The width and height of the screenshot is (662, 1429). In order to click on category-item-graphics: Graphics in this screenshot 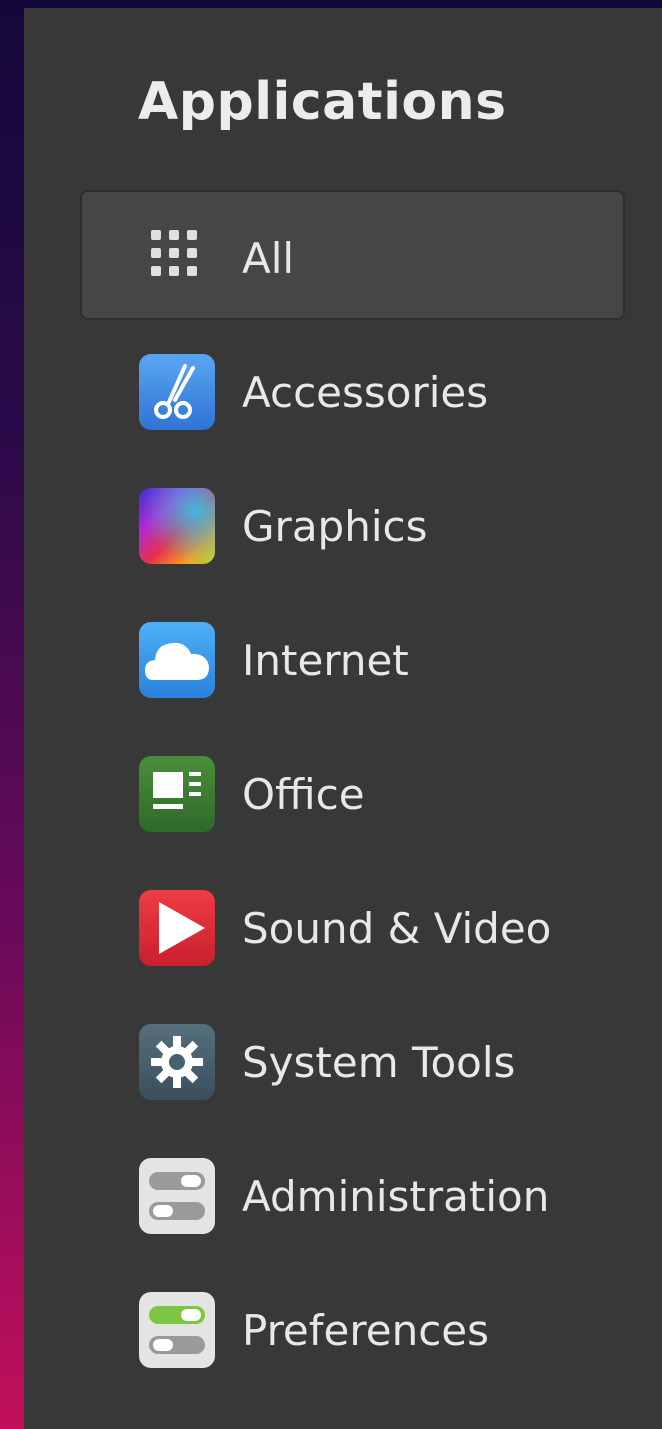, I will do `click(352, 523)`.